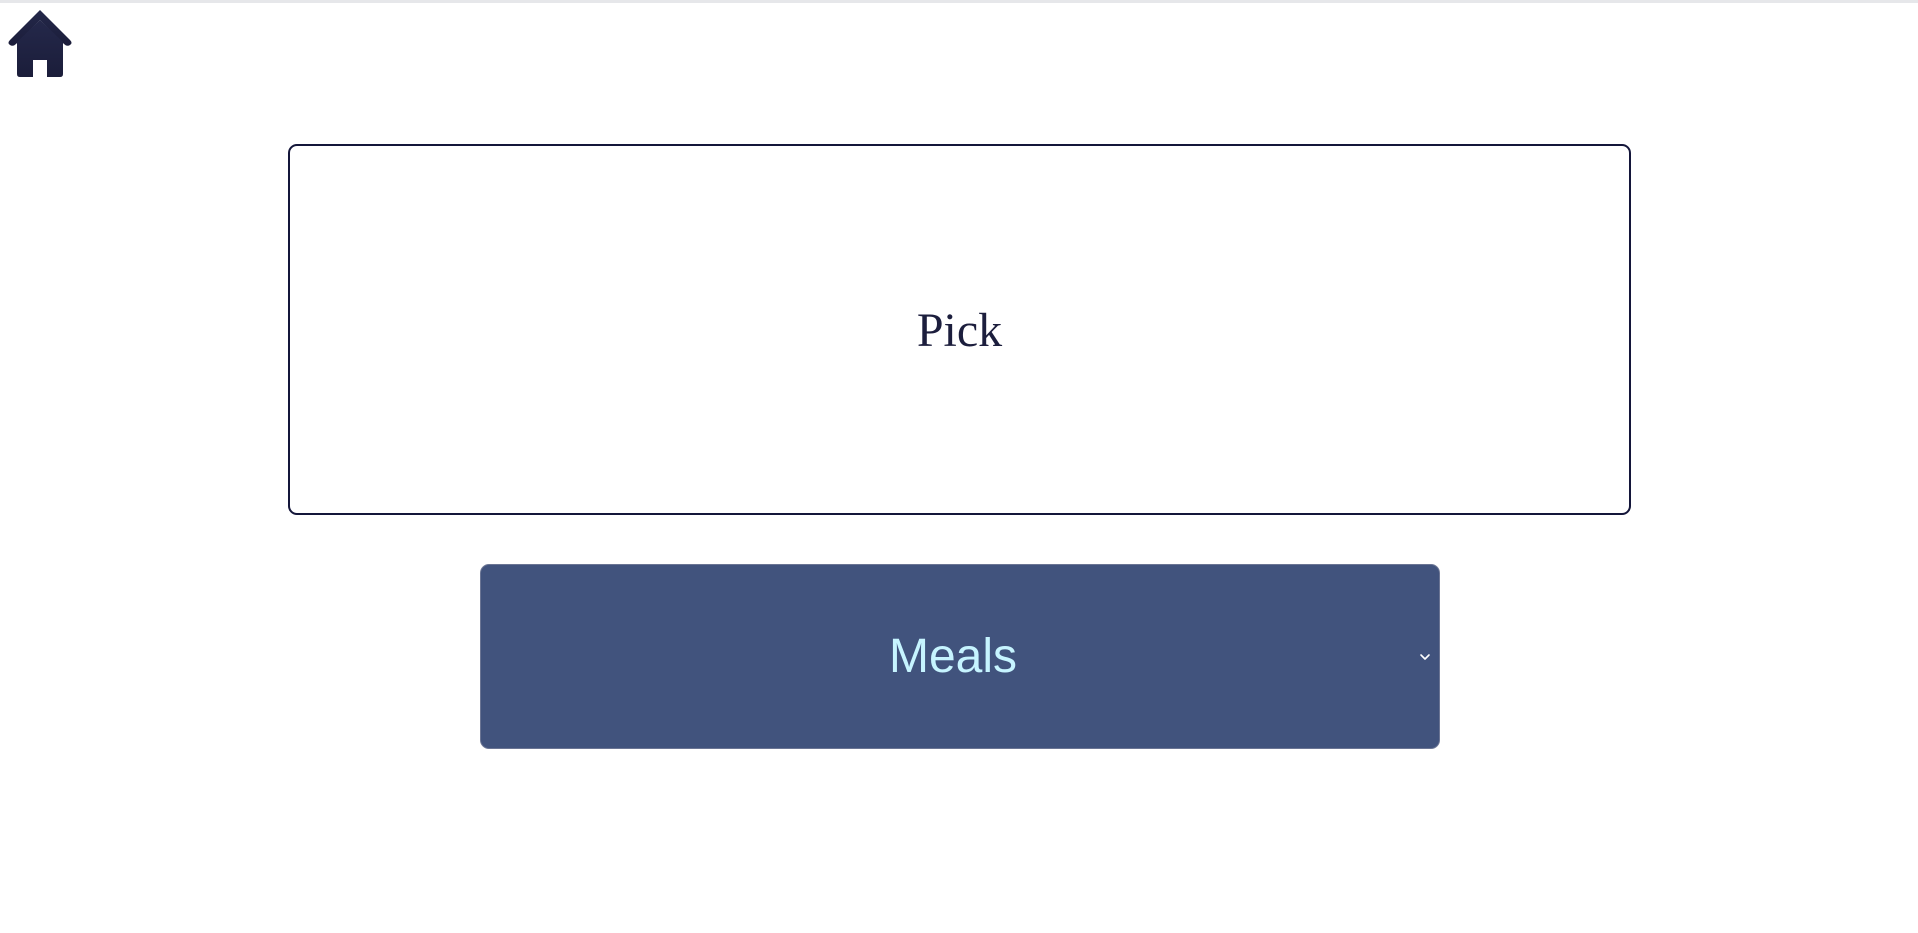 This screenshot has width=1918, height=933. I want to click on home-button, so click(40, 43).